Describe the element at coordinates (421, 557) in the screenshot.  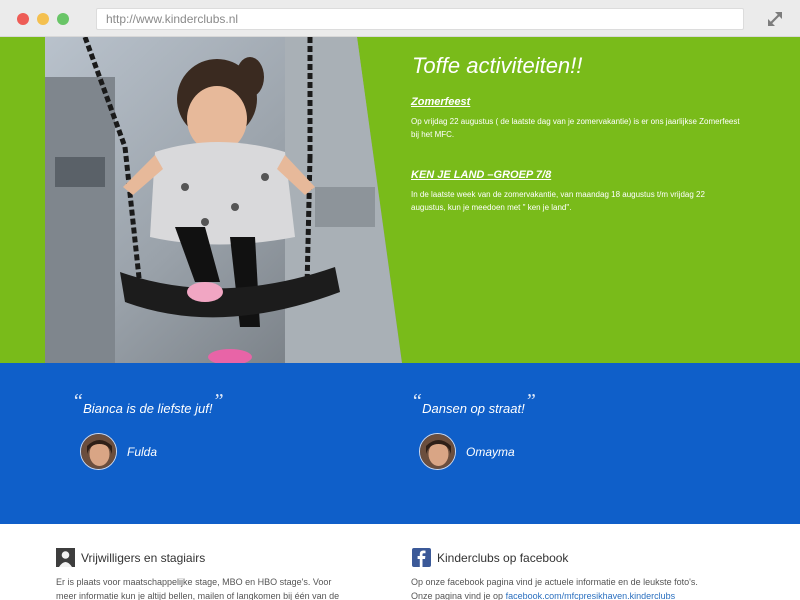
I see `facebook-icon` at that location.